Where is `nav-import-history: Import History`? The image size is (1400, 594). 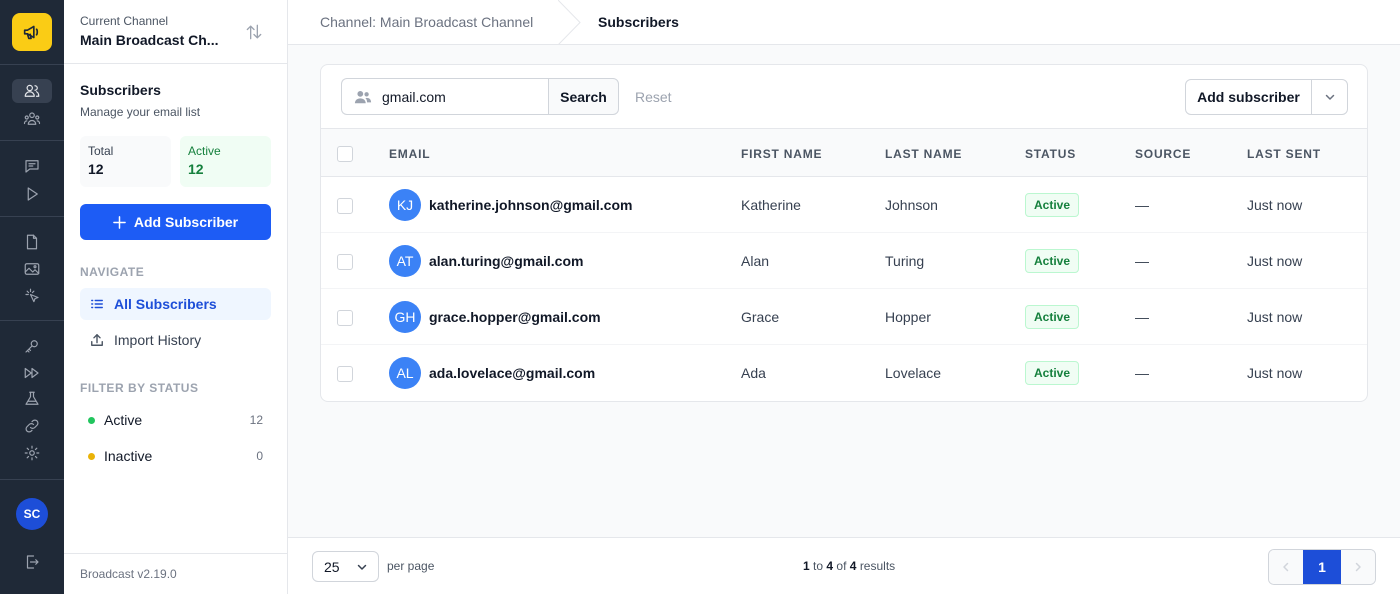 nav-import-history: Import History is located at coordinates (175, 340).